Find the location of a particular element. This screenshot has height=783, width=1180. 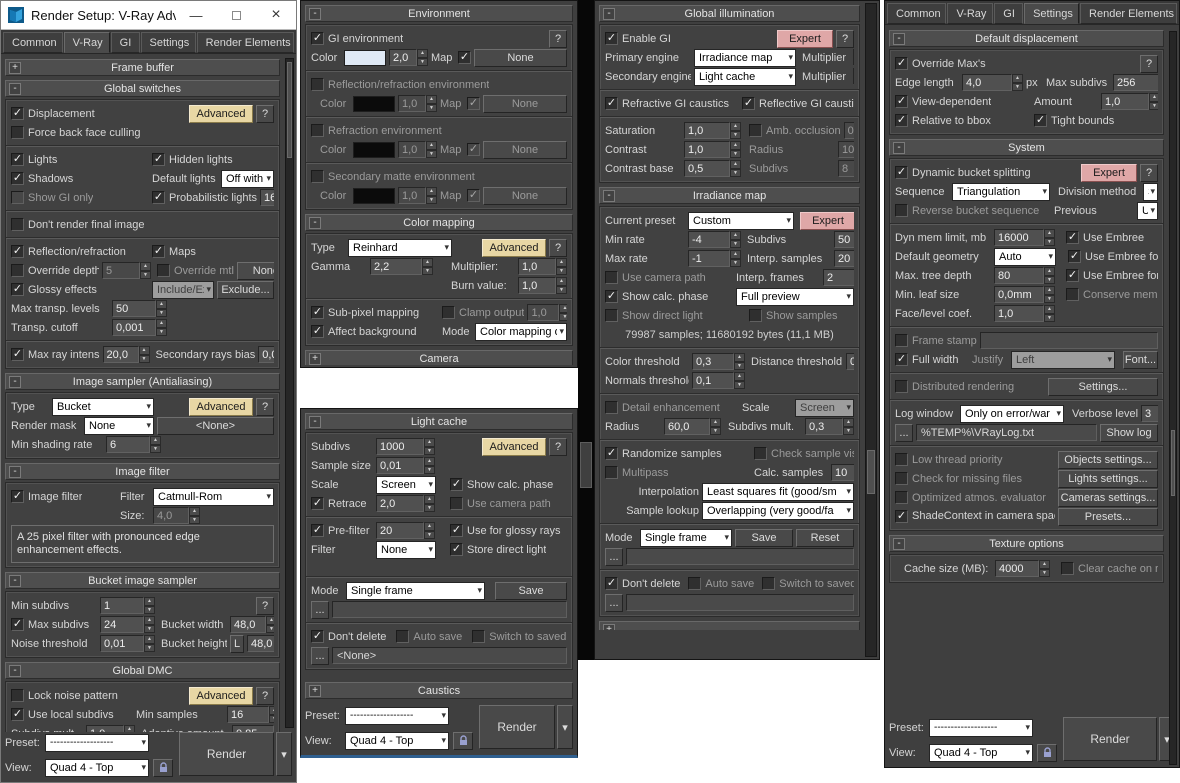

min-rate-field: -4 ▲ ▼ is located at coordinates (714, 239).